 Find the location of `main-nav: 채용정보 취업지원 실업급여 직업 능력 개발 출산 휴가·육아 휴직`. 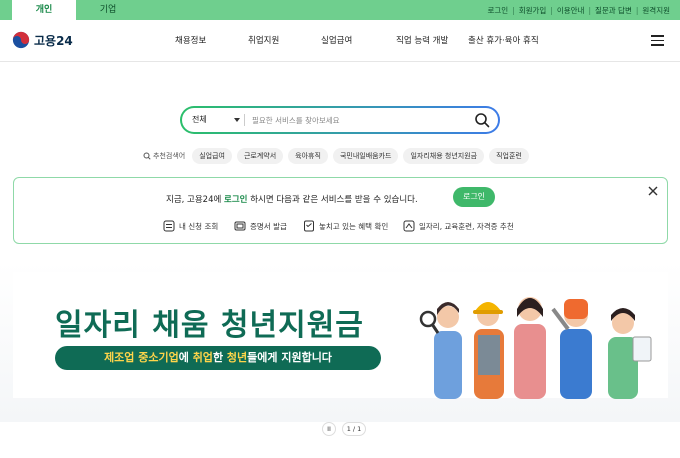

main-nav: 채용정보 취업지원 실업급여 직업 능력 개발 출산 휴가·육아 휴직 is located at coordinates (340, 41).